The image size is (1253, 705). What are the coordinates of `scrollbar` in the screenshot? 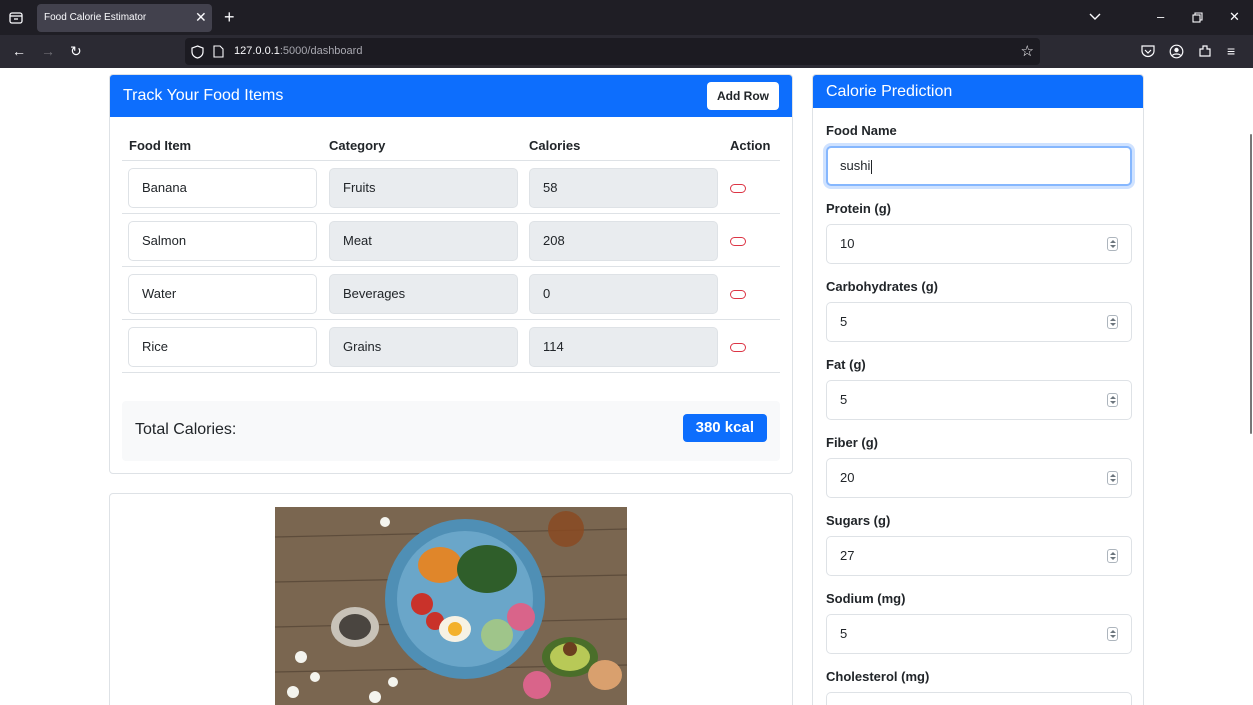 It's located at (1251, 386).